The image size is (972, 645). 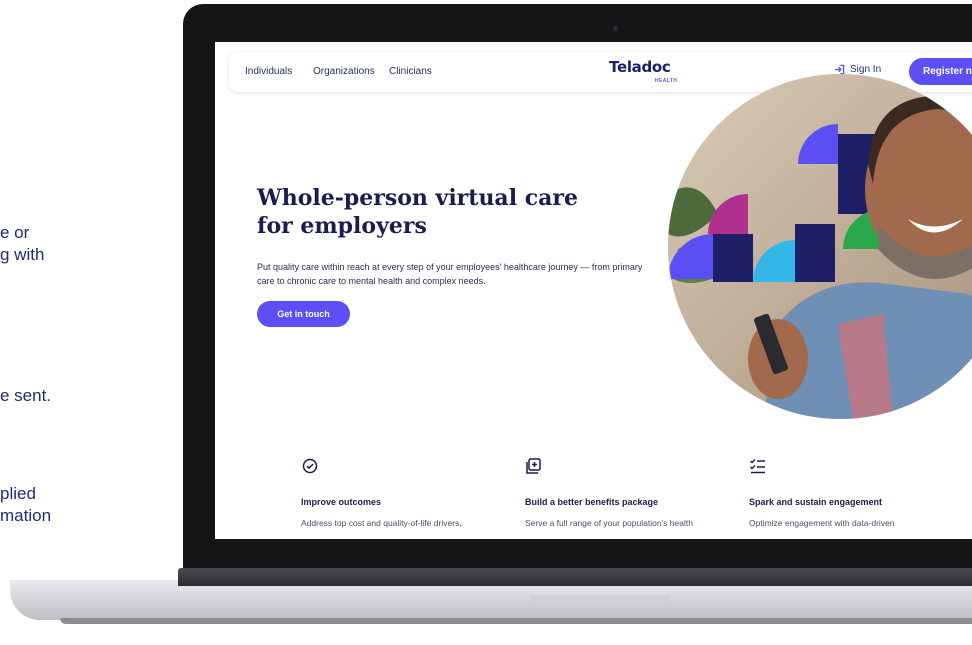 What do you see at coordinates (592, 502) in the screenshot?
I see `feature-title: Build a better benefits package` at bounding box center [592, 502].